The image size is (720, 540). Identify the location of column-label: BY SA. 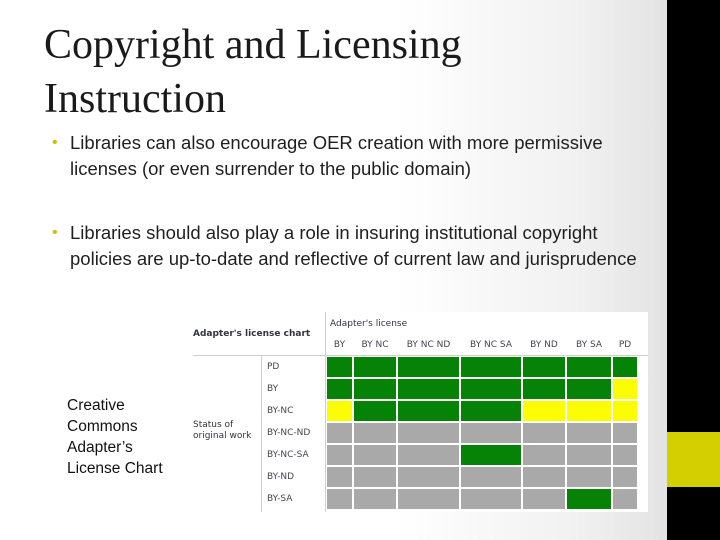
(589, 345).